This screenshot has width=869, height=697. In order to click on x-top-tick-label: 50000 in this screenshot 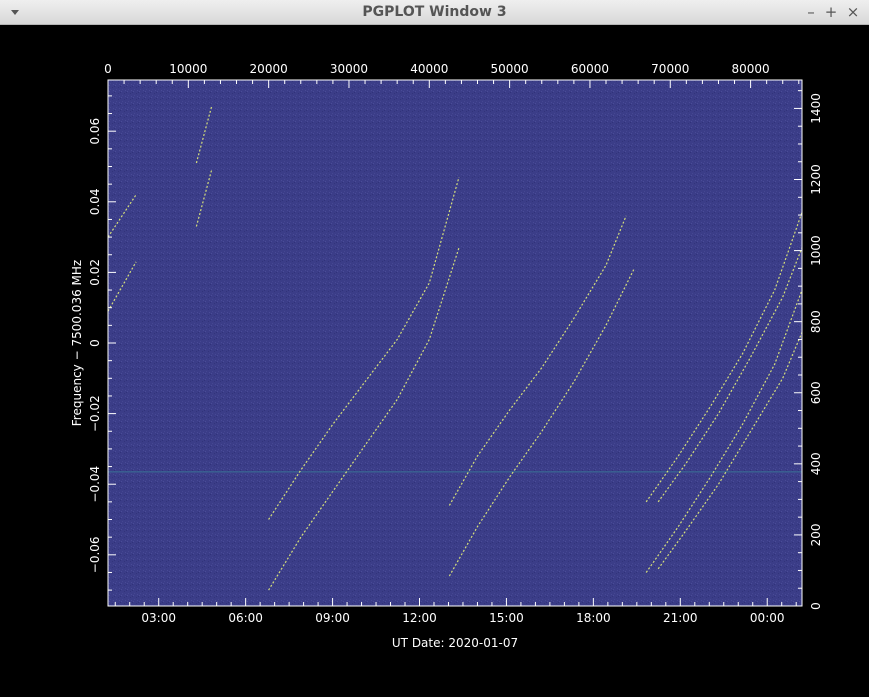, I will do `click(510, 69)`.